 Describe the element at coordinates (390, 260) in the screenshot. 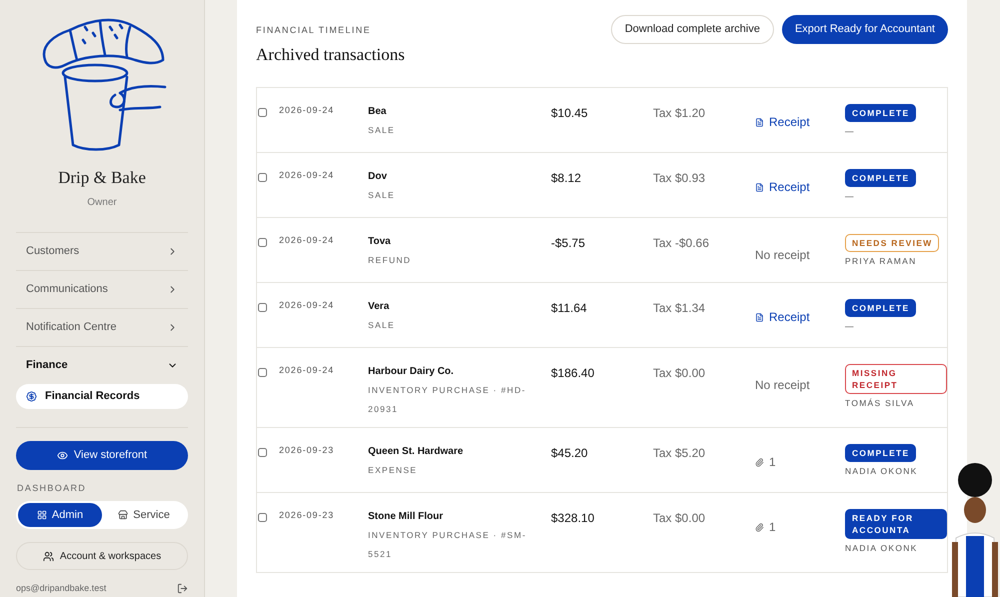

I see `transaction-type: REFUND` at that location.